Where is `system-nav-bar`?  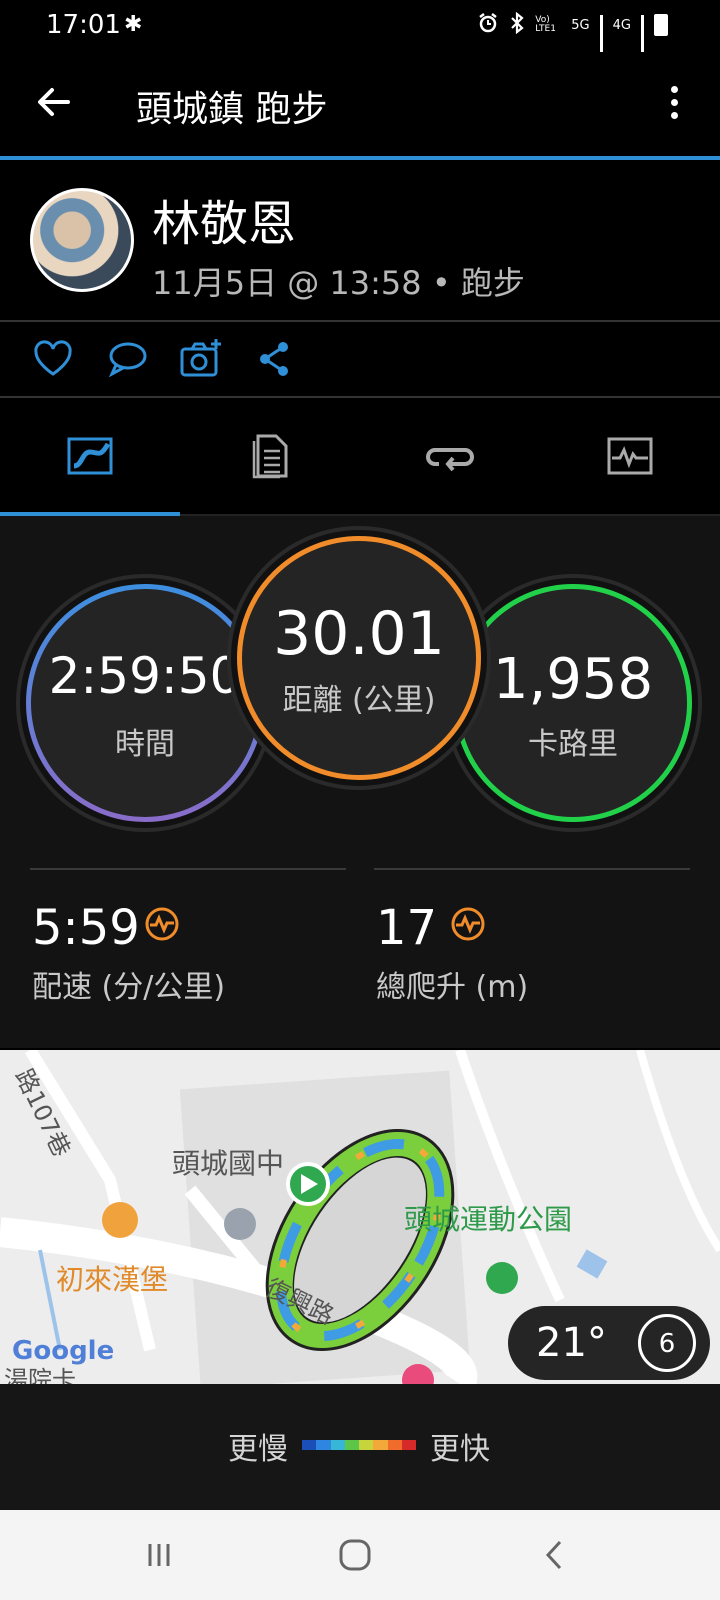 system-nav-bar is located at coordinates (360, 1555).